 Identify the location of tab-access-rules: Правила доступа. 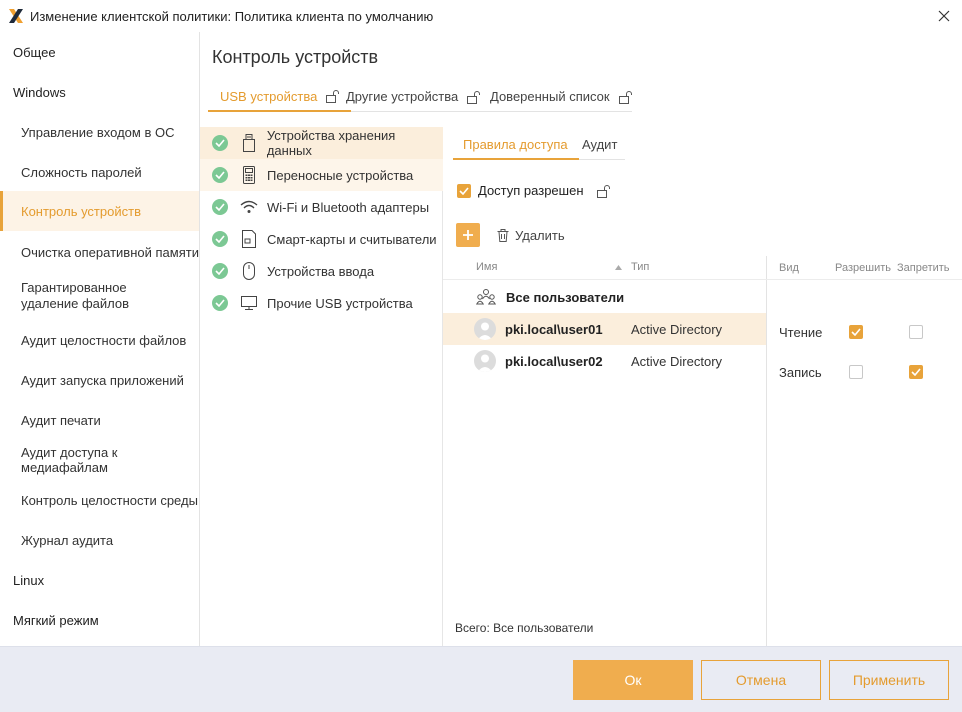
(516, 145).